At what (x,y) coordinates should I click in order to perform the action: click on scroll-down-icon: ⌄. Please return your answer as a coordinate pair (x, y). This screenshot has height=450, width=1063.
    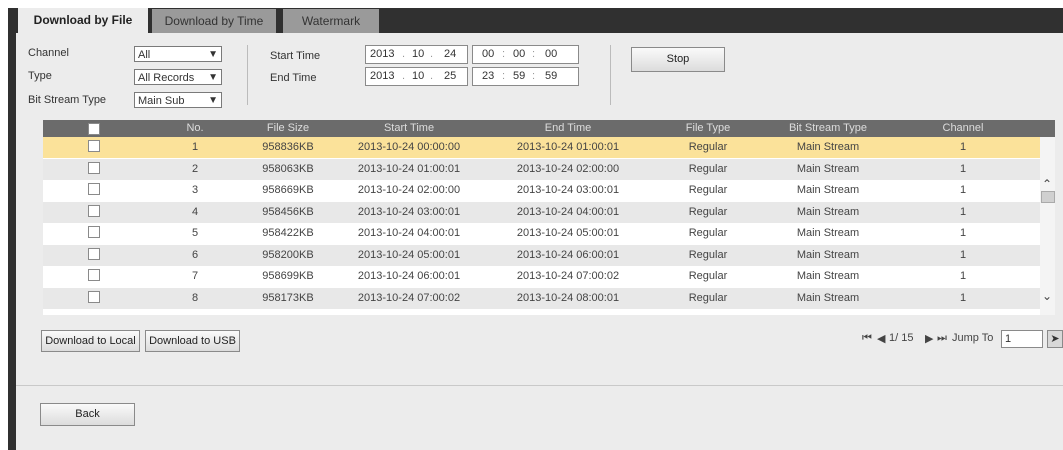
    Looking at the image, I should click on (1047, 296).